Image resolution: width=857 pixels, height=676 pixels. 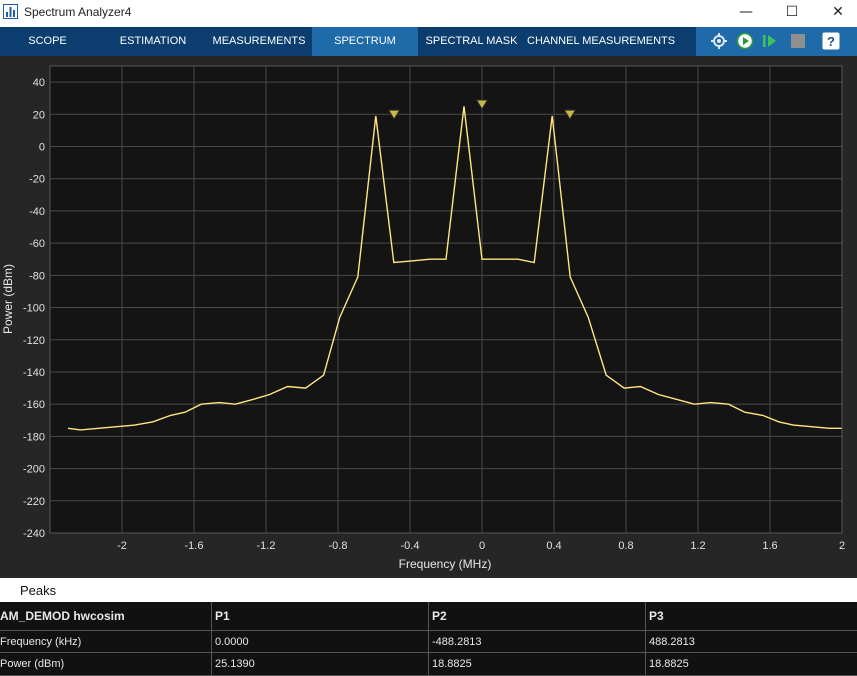 What do you see at coordinates (553, 546) in the screenshot?
I see `x-tick-label: 0.4` at bounding box center [553, 546].